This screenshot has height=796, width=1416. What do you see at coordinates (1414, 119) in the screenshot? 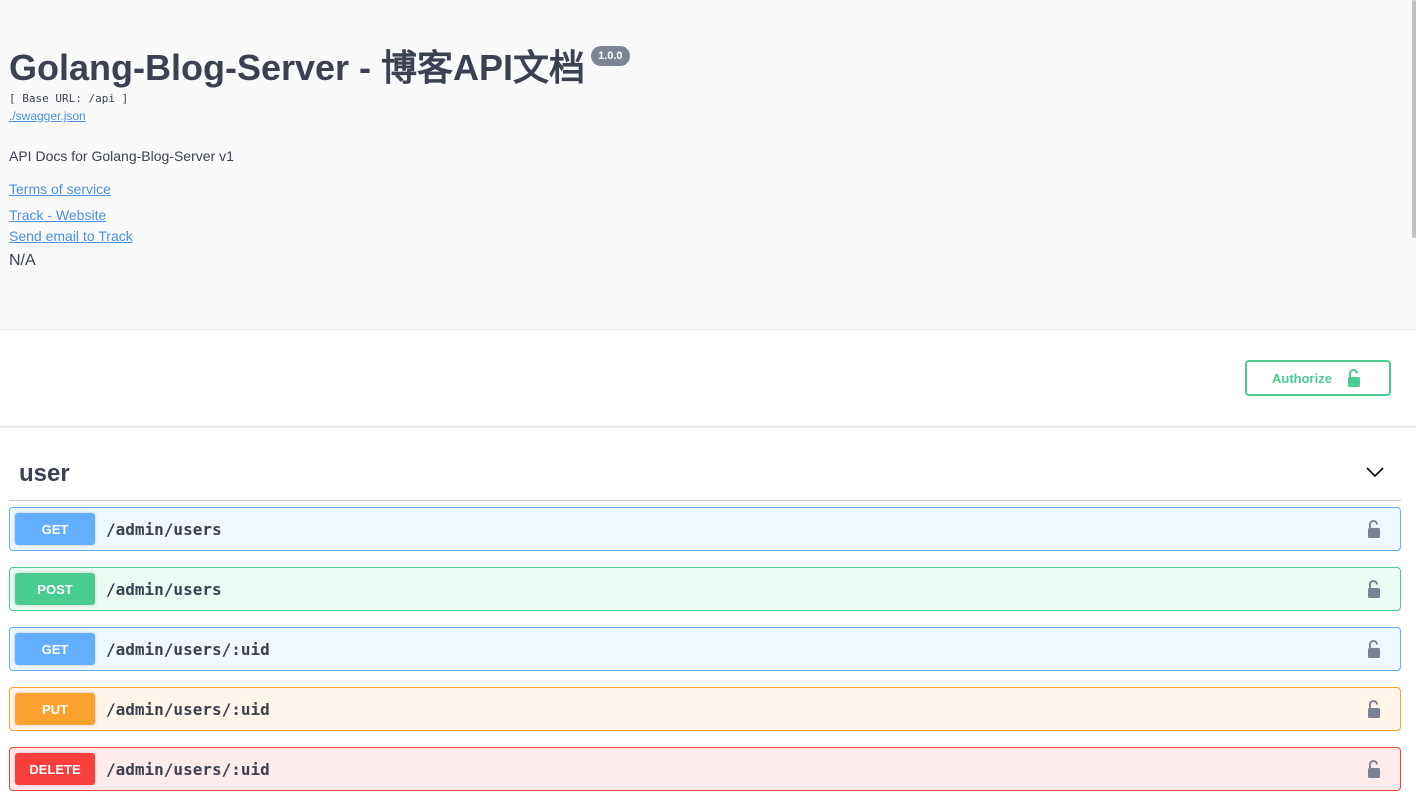
I see `scrollbar` at bounding box center [1414, 119].